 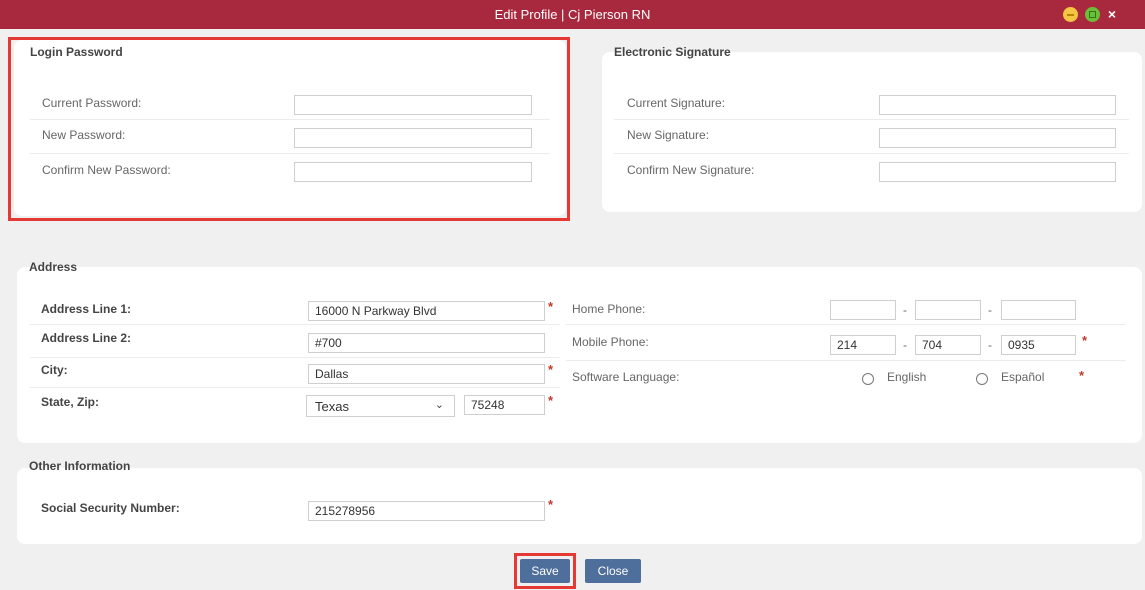 I want to click on city-input, so click(x=426, y=374).